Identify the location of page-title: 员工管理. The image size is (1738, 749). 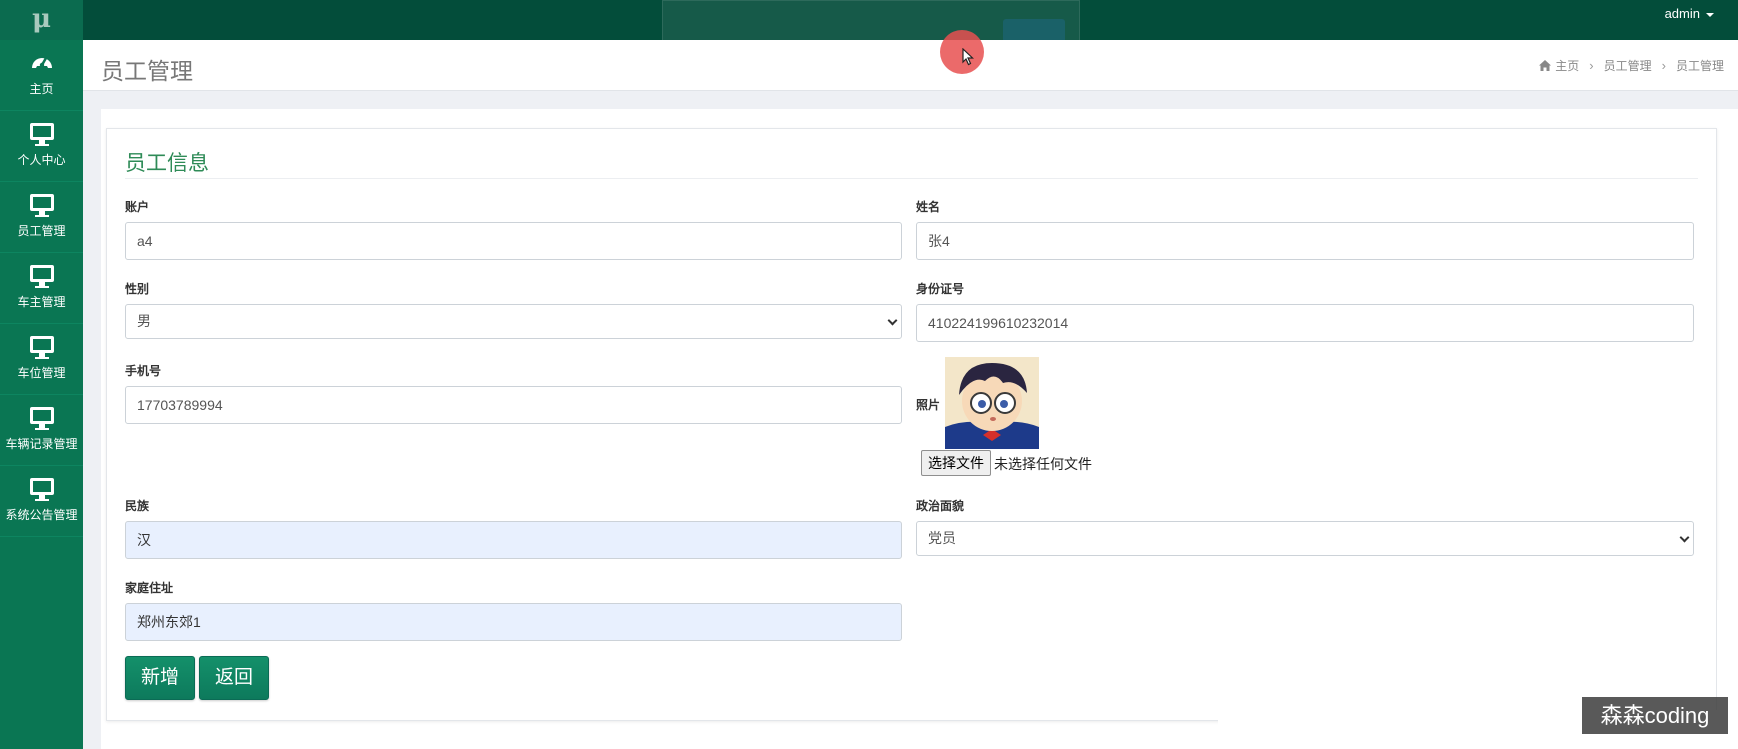
(147, 71).